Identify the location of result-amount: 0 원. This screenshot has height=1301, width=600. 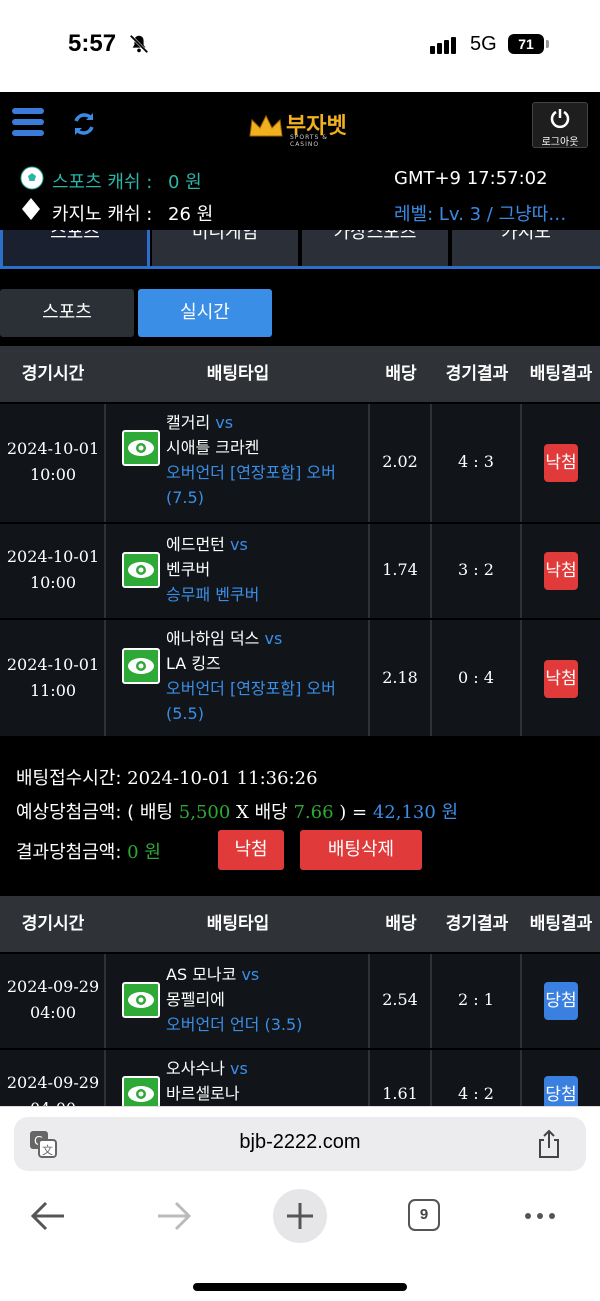
(144, 852).